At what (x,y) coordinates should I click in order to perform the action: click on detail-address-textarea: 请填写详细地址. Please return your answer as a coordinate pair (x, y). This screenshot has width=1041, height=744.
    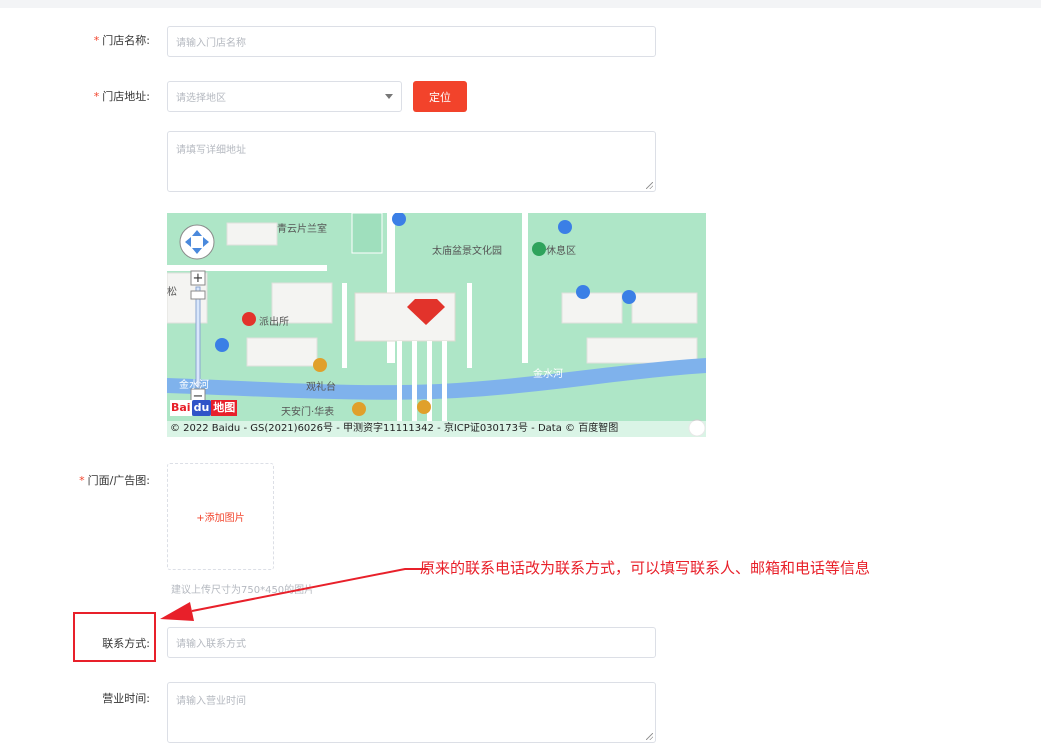
    Looking at the image, I should click on (411, 161).